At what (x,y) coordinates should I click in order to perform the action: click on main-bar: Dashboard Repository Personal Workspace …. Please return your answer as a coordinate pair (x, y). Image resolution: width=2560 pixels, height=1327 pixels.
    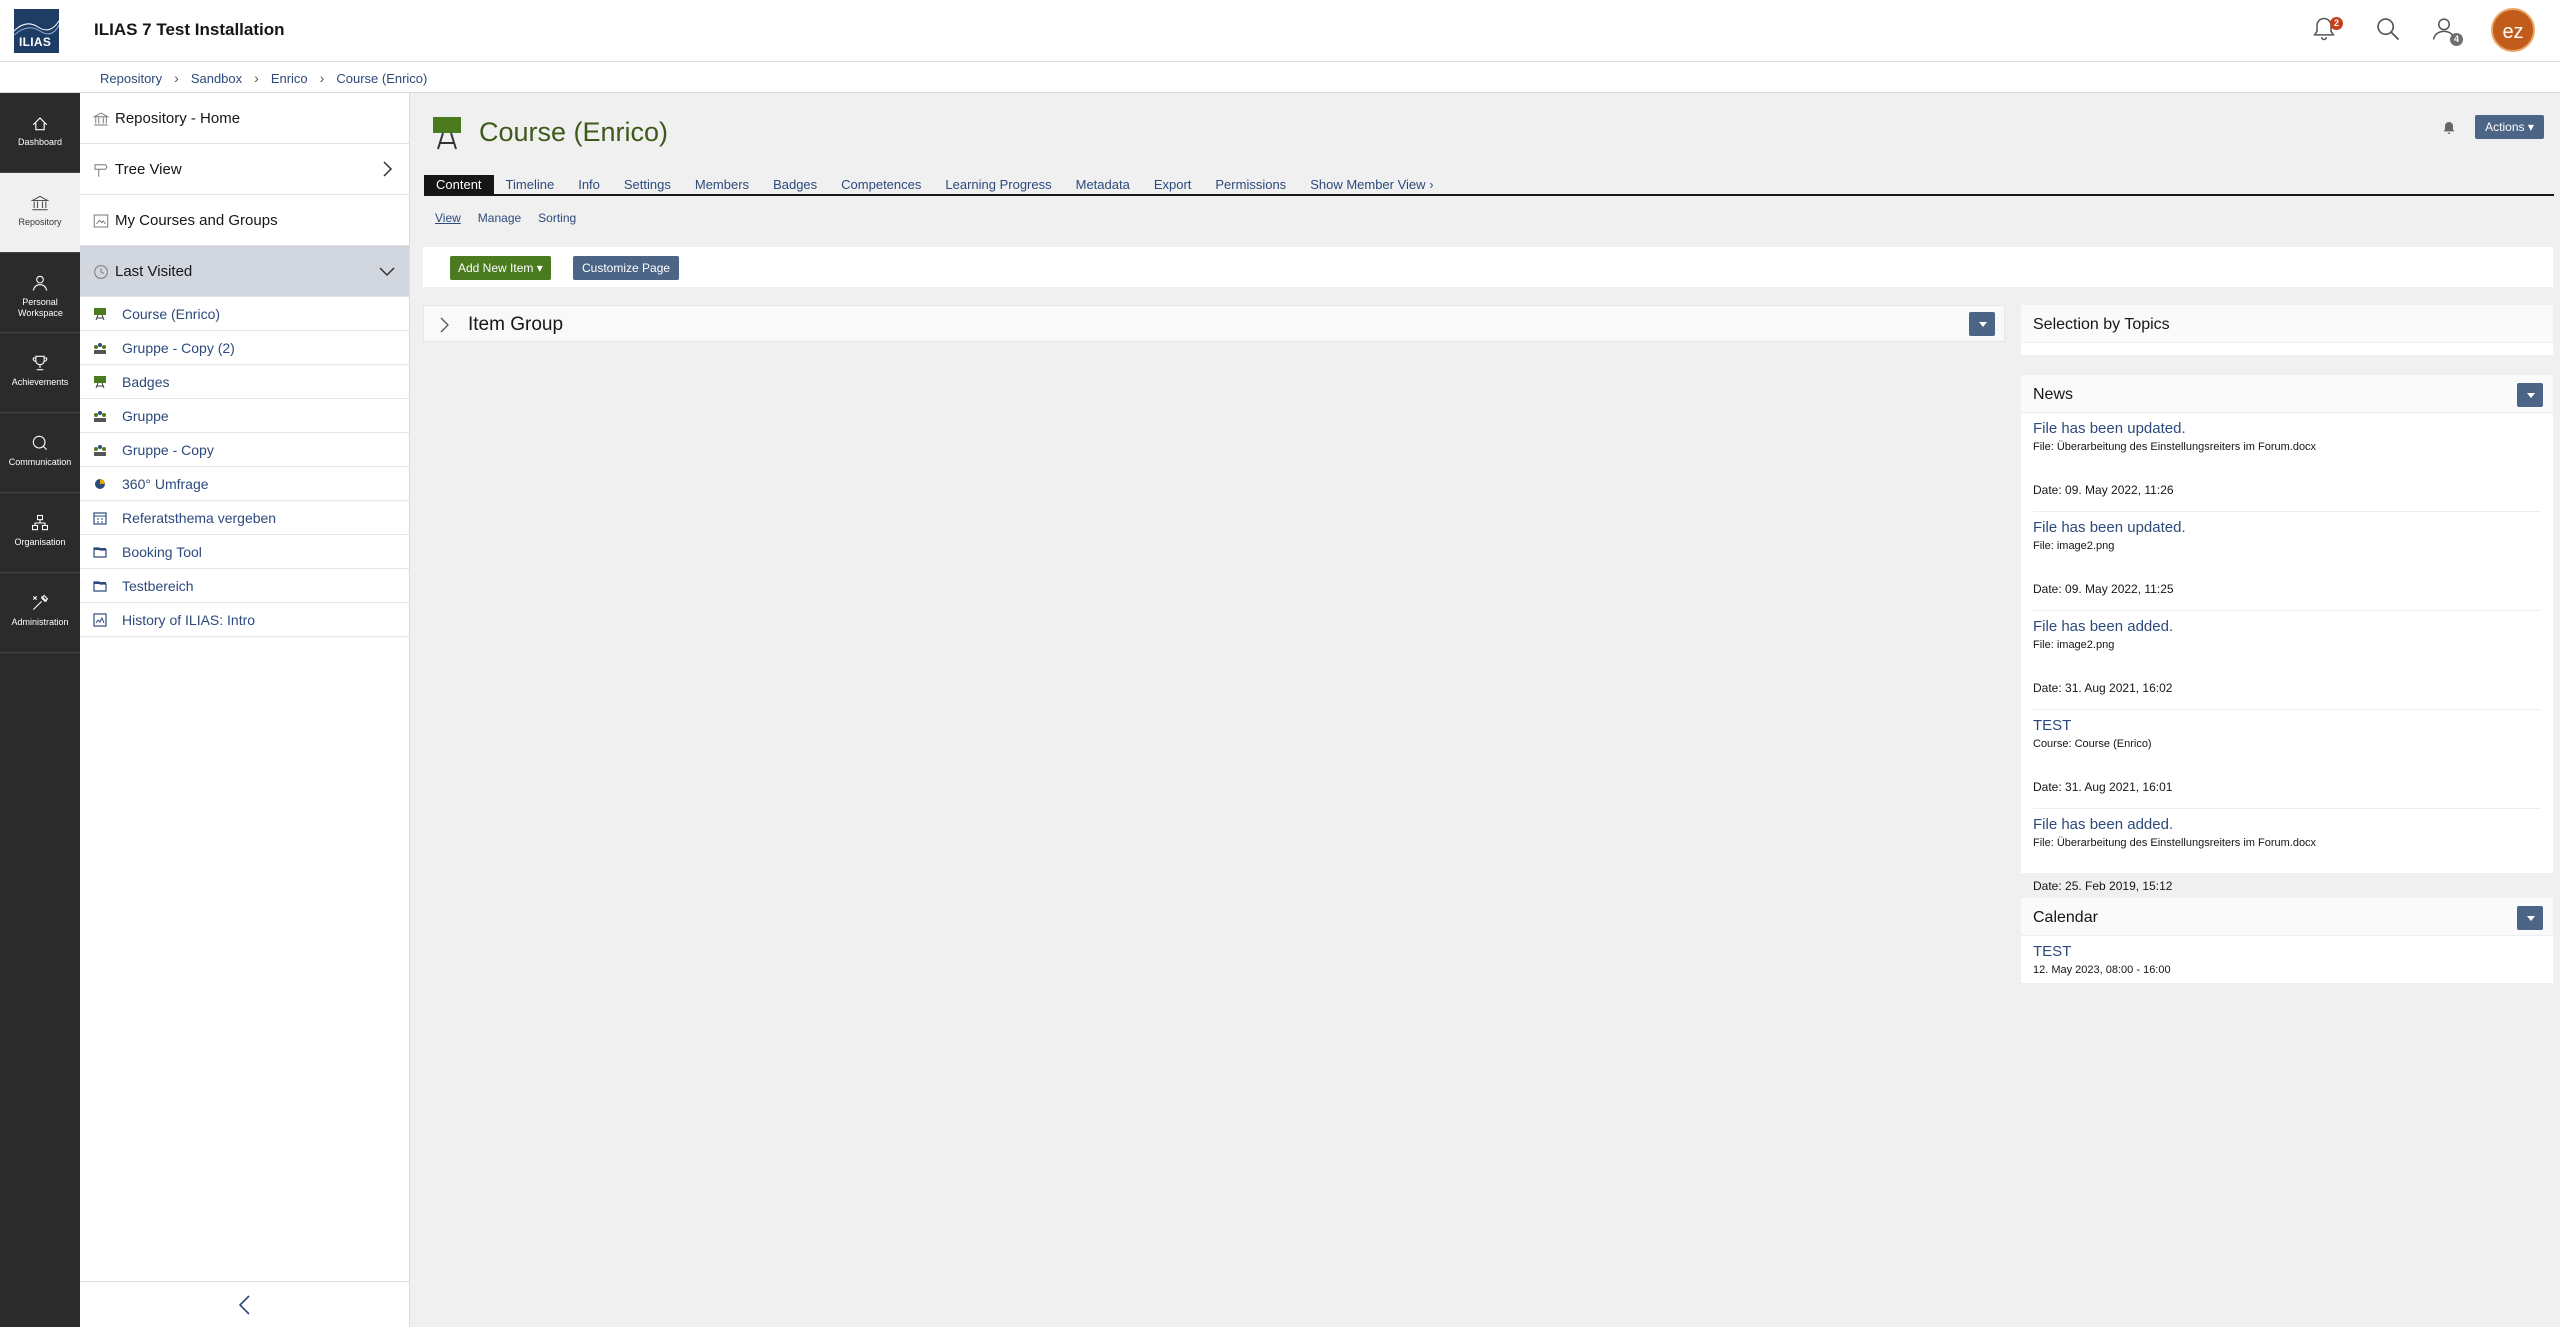
    Looking at the image, I should click on (40, 710).